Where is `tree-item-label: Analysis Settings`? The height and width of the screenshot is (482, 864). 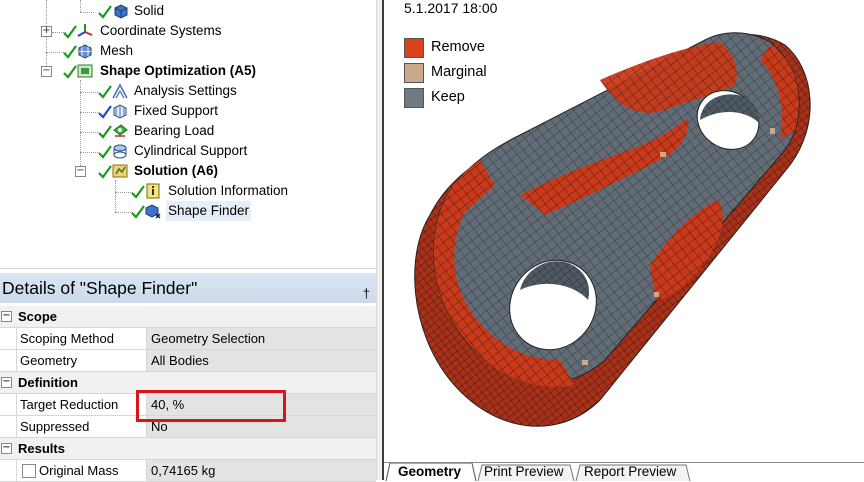 tree-item-label: Analysis Settings is located at coordinates (185, 90).